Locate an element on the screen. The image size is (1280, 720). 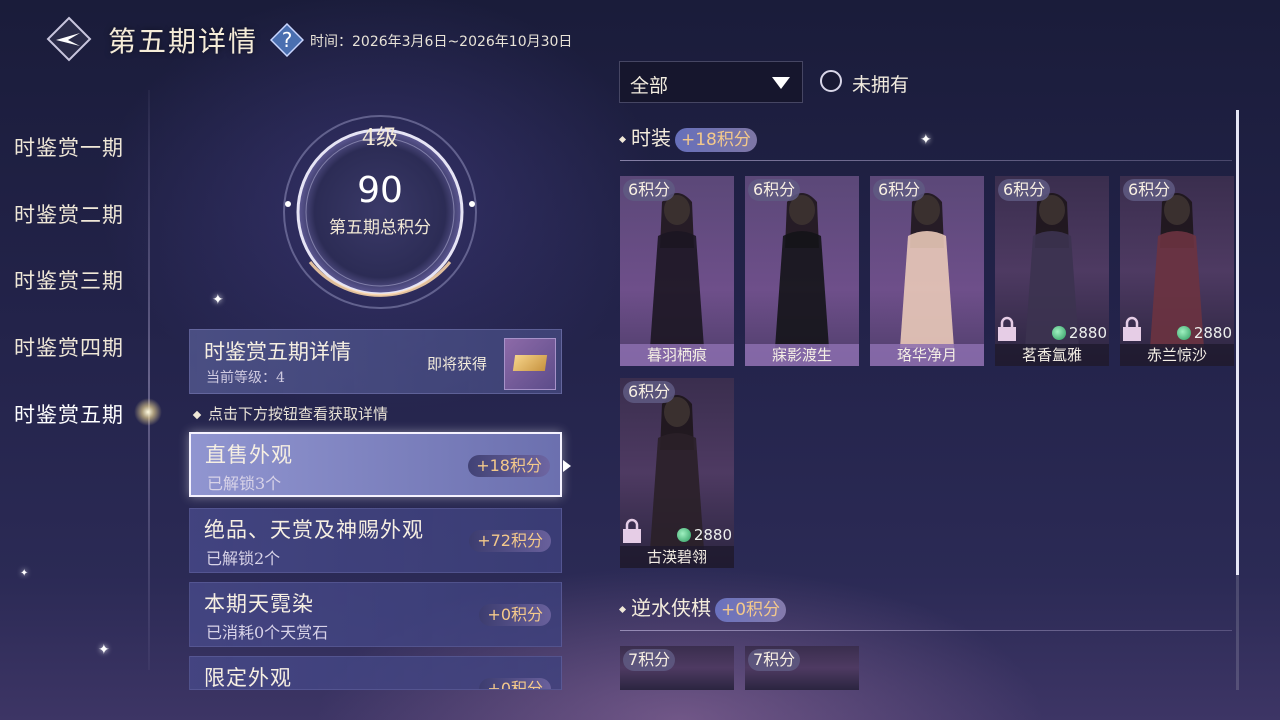
category-title: 限定外观 is located at coordinates (248, 678).